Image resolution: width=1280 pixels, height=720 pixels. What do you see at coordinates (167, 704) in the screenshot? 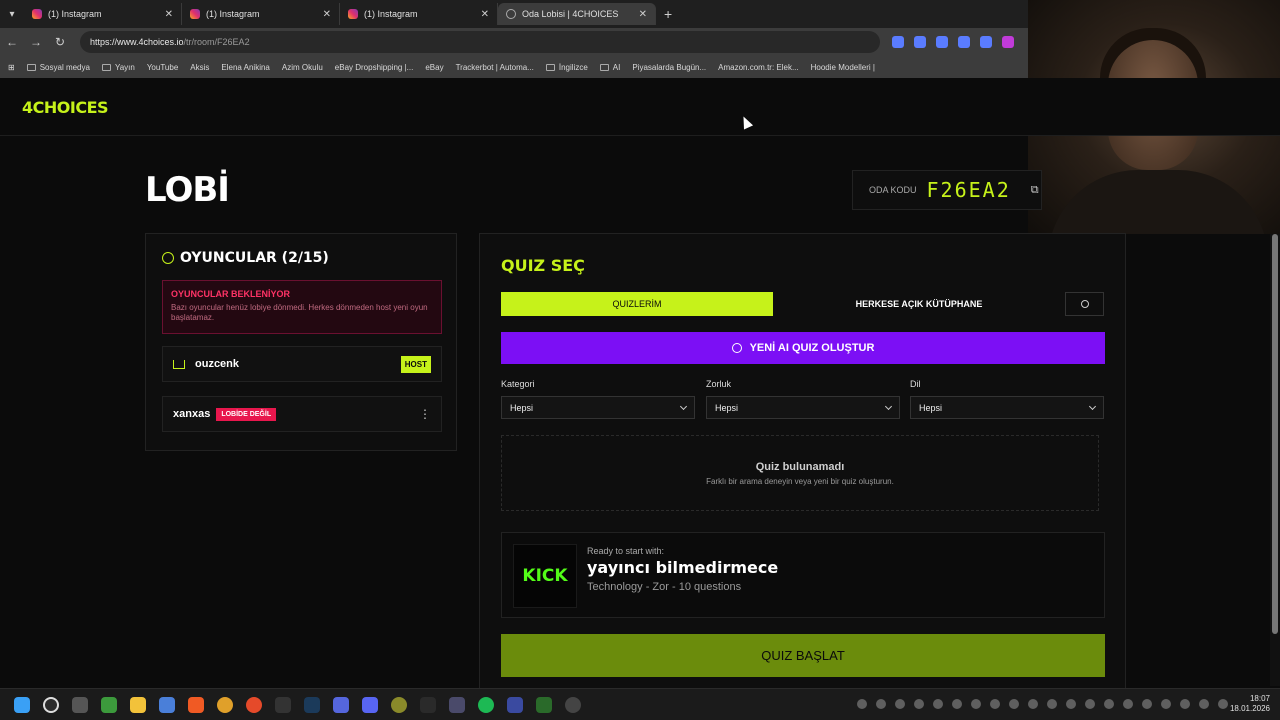
I see `store-icon` at bounding box center [167, 704].